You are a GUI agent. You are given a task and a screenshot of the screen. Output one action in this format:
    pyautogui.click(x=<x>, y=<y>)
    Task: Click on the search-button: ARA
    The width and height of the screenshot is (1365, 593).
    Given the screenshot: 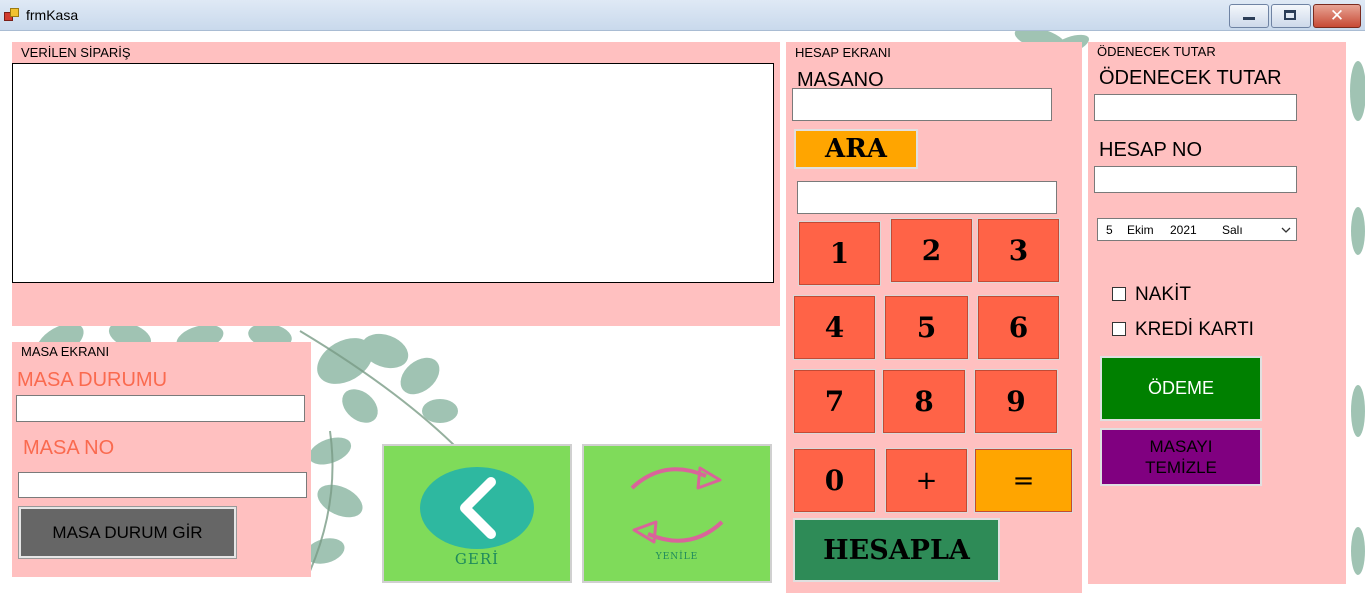 What is the action you would take?
    pyautogui.click(x=856, y=149)
    